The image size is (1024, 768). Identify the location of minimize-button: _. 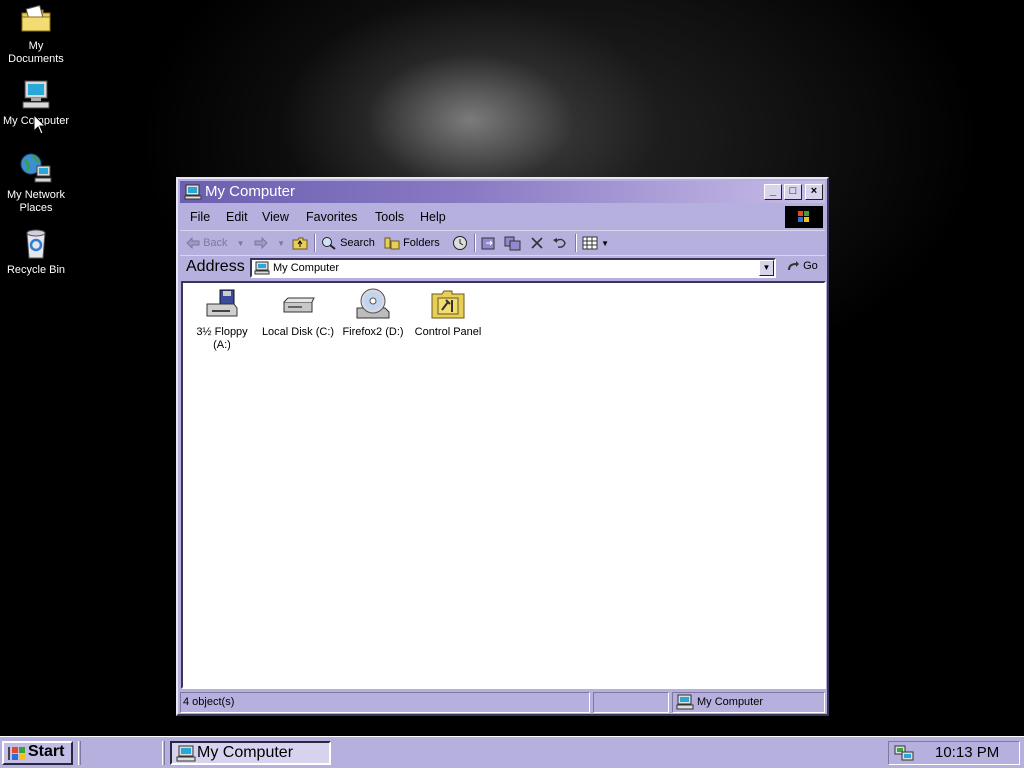
(773, 192).